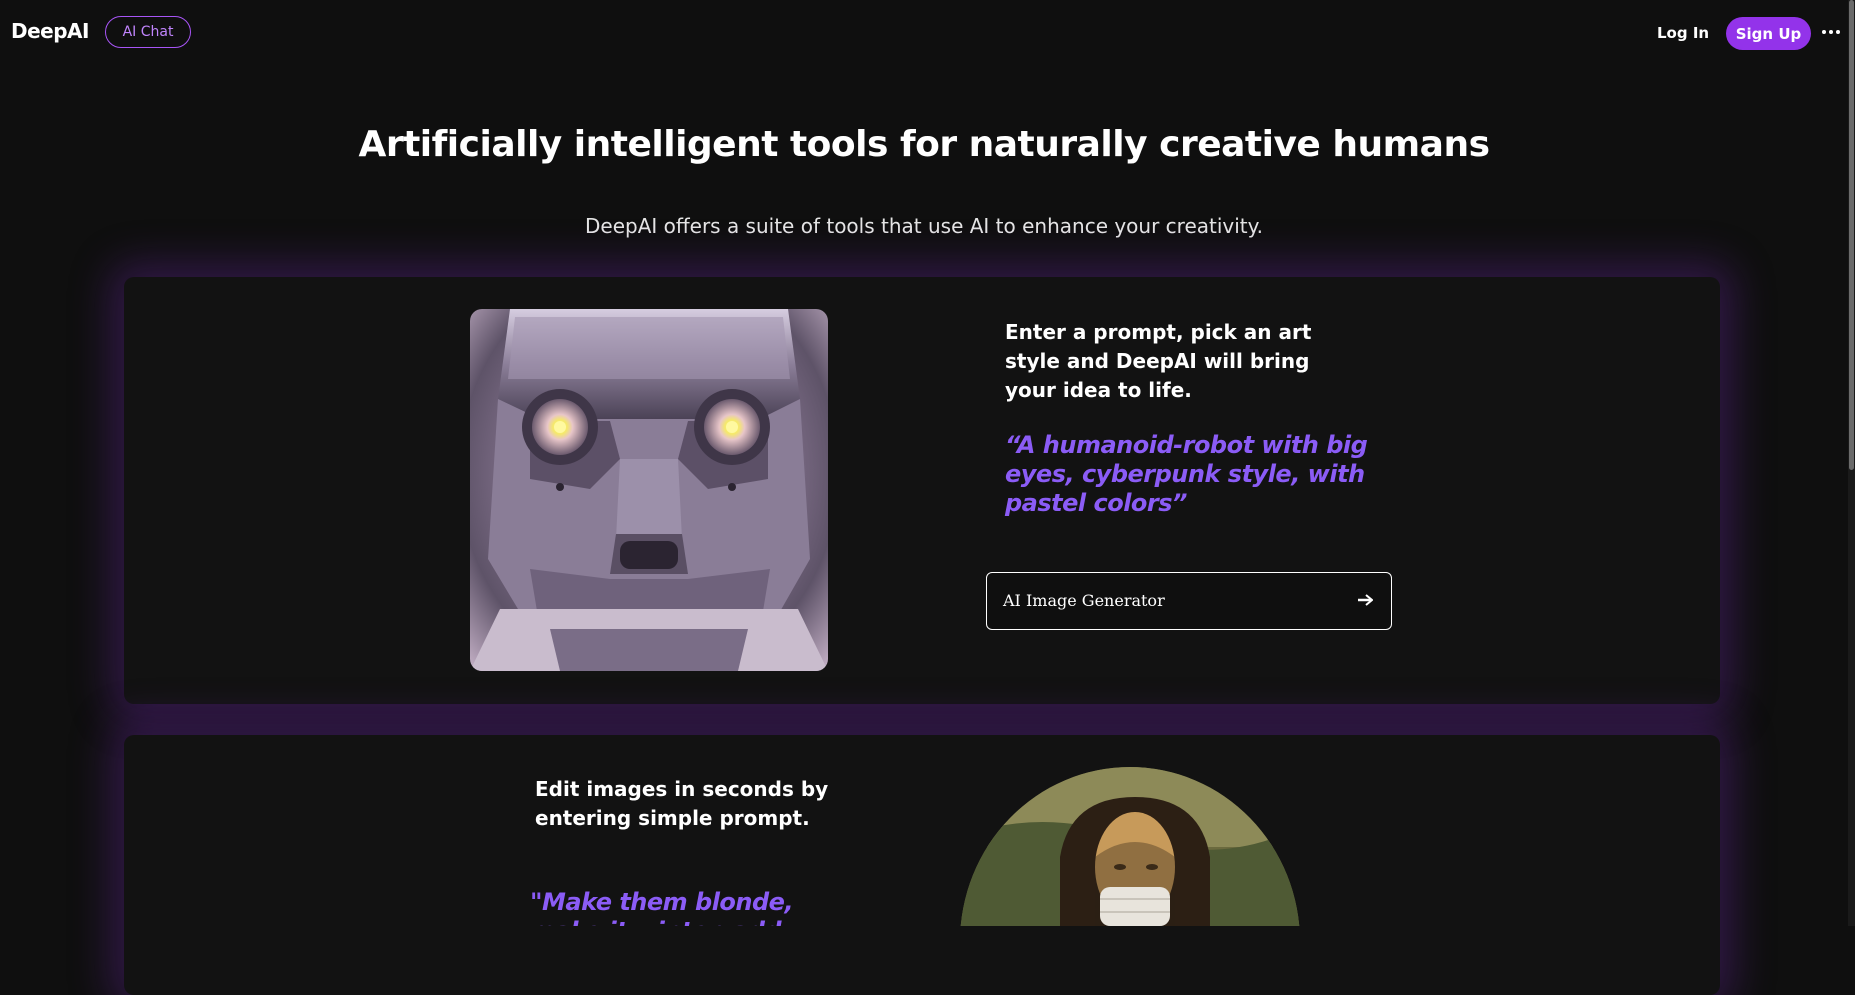 Image resolution: width=1855 pixels, height=995 pixels. What do you see at coordinates (1831, 32) in the screenshot?
I see `more-dots-icon` at bounding box center [1831, 32].